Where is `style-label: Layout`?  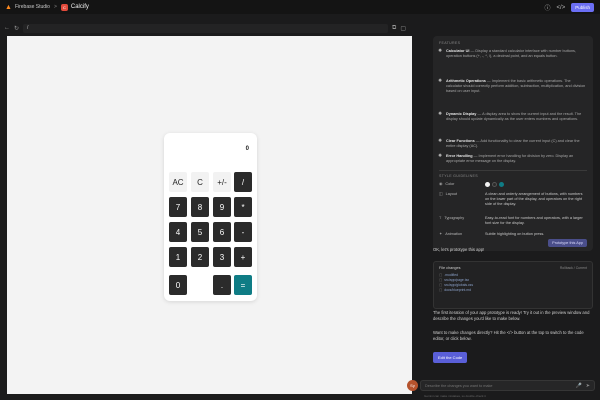
style-label: Layout is located at coordinates (451, 194).